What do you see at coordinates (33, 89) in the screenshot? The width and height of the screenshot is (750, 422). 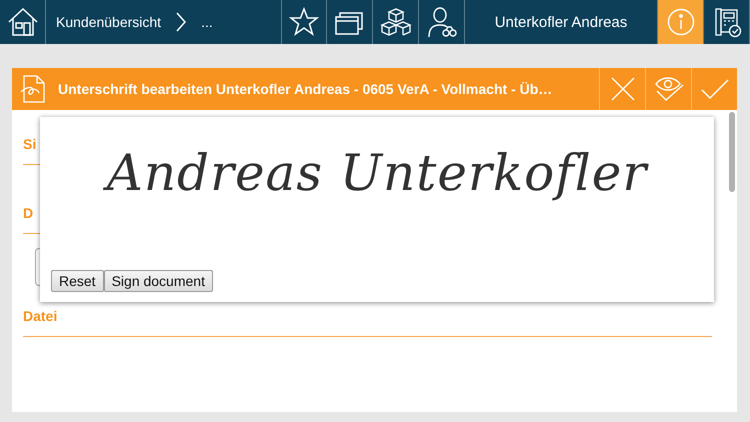 I see `document-signature-icon` at bounding box center [33, 89].